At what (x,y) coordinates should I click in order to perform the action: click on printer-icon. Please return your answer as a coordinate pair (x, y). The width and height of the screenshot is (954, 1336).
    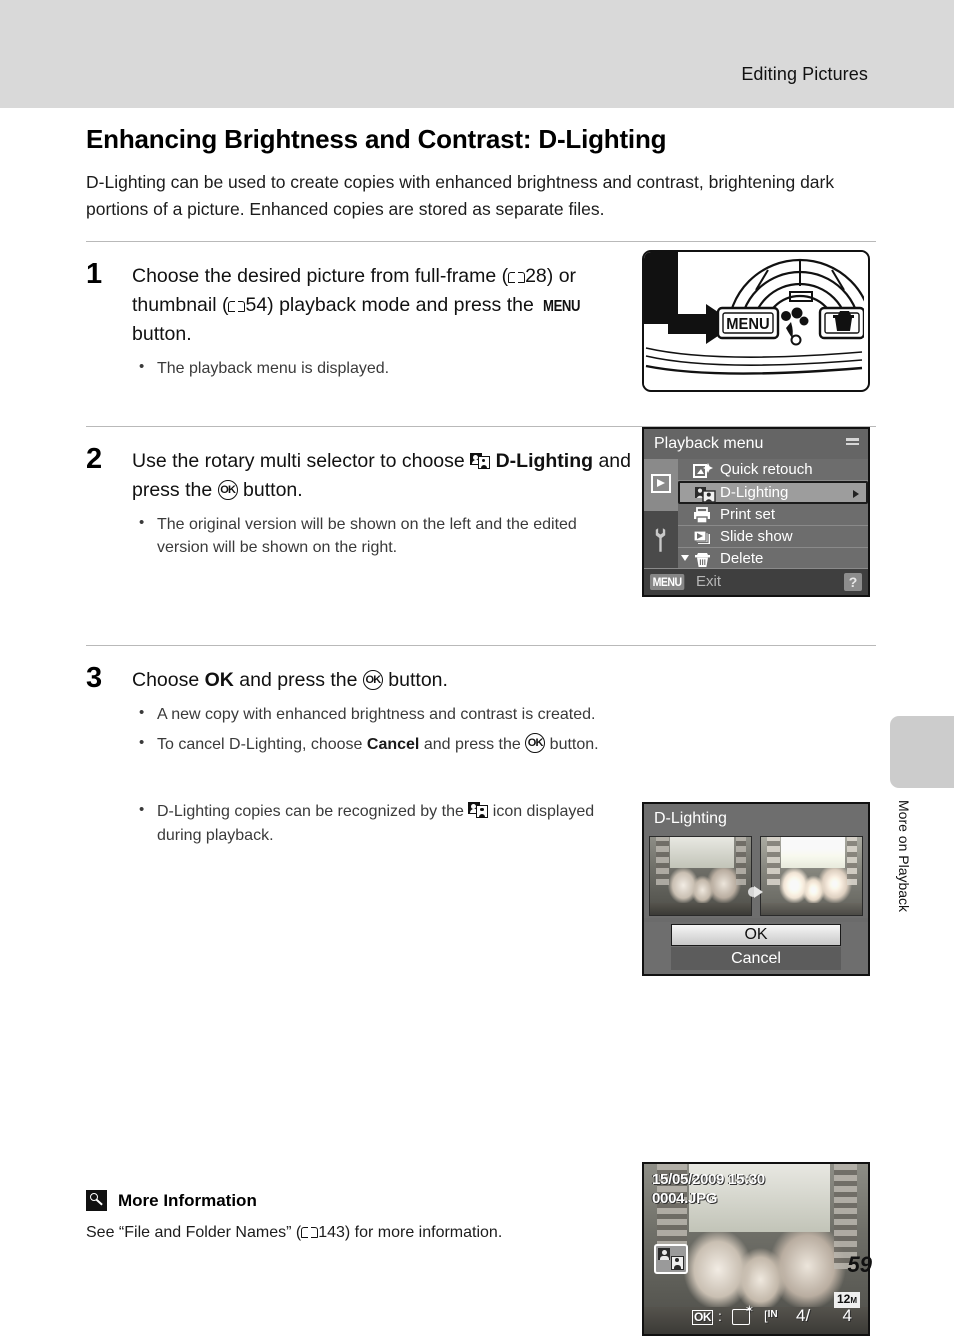
    Looking at the image, I should click on (702, 515).